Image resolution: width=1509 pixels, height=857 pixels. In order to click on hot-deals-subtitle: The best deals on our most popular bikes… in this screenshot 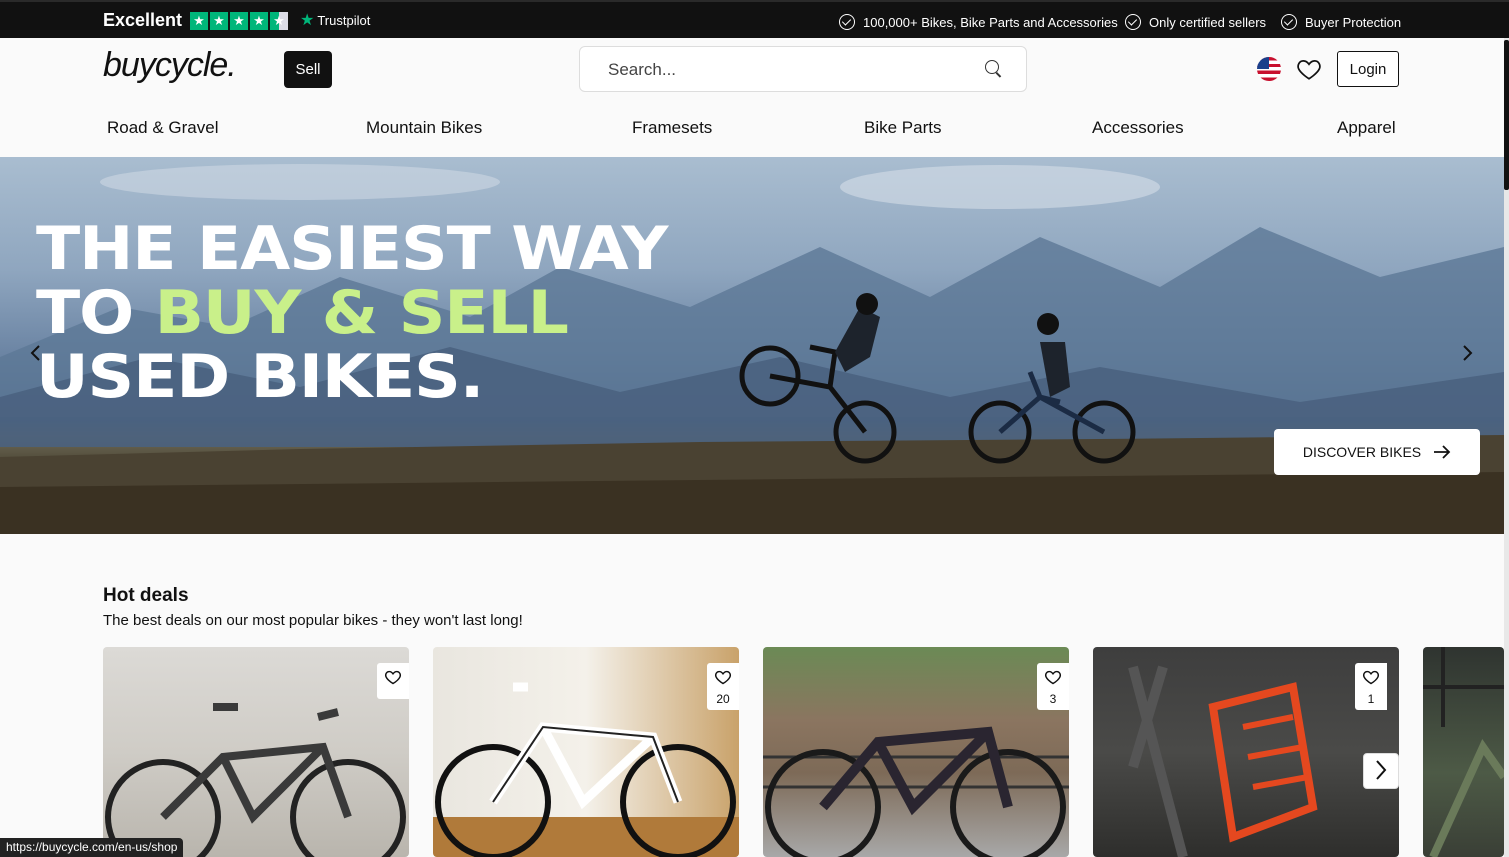, I will do `click(313, 620)`.